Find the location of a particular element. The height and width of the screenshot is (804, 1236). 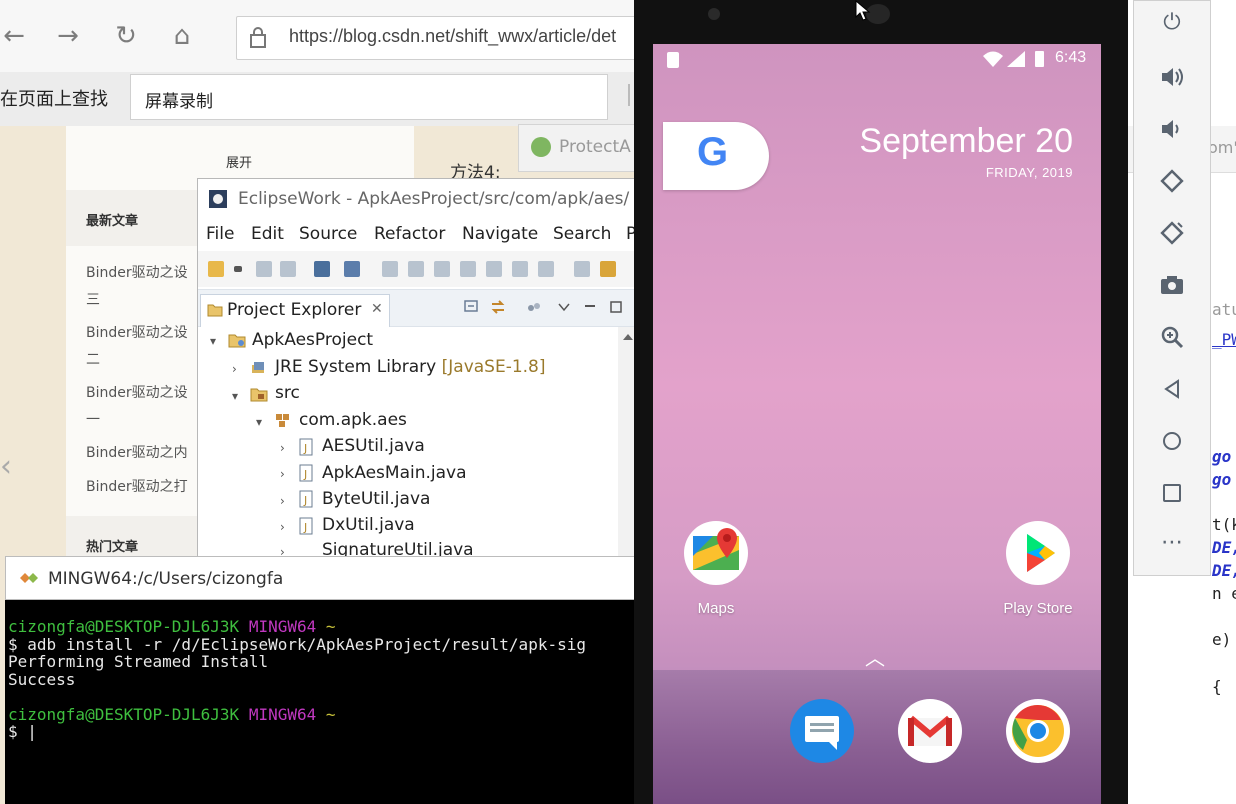

step-return-icon is located at coordinates (546, 269).